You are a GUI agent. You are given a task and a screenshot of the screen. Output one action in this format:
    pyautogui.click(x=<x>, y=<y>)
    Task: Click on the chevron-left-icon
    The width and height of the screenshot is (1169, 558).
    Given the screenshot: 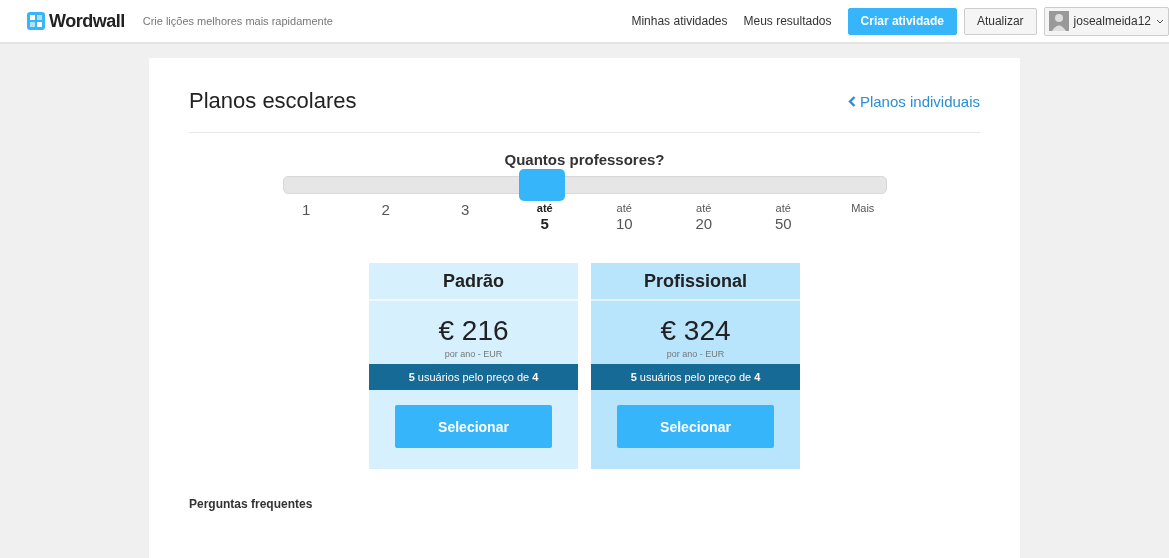 What is the action you would take?
    pyautogui.click(x=851, y=101)
    